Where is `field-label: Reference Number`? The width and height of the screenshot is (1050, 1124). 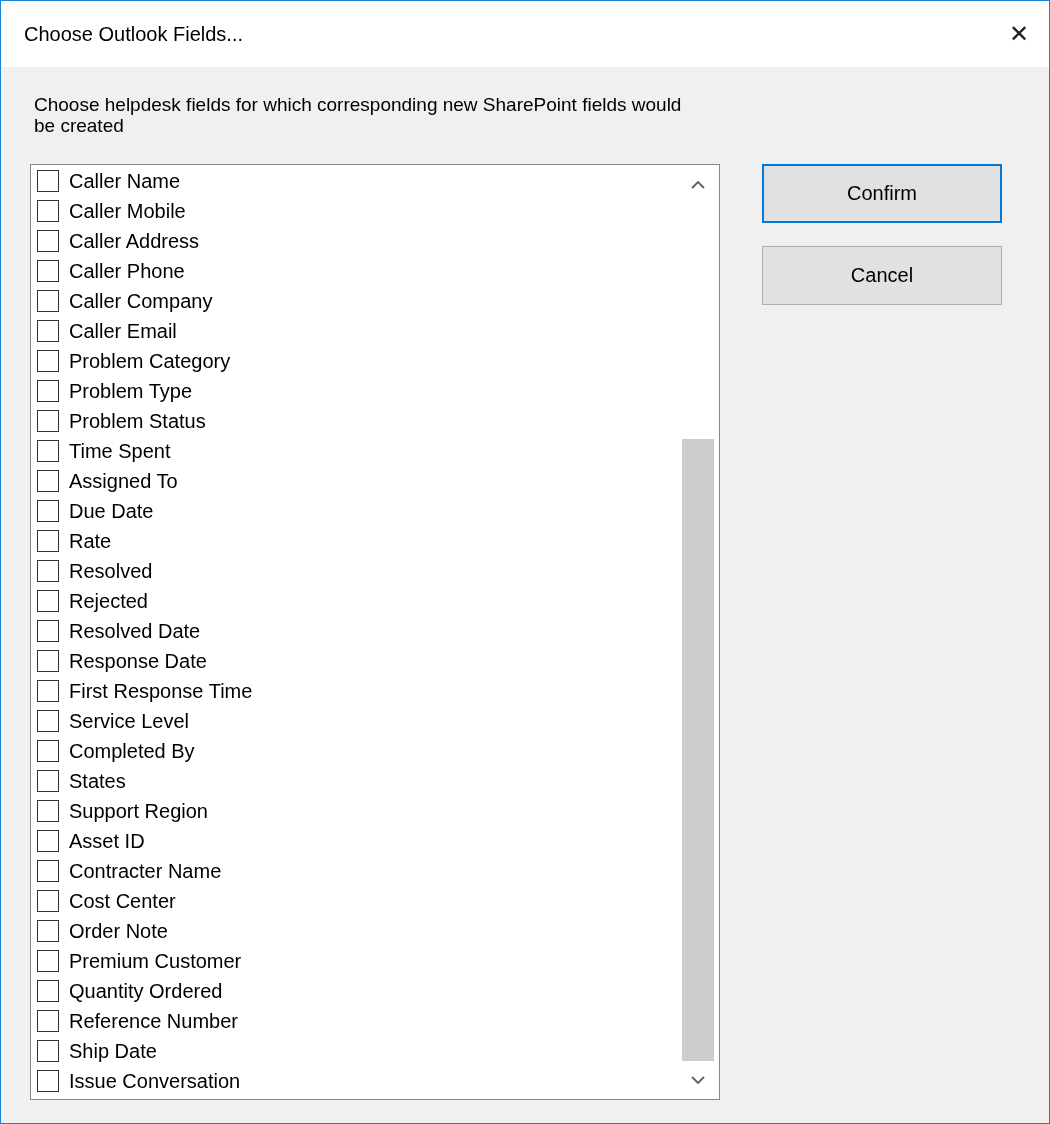
field-label: Reference Number is located at coordinates (153, 1021).